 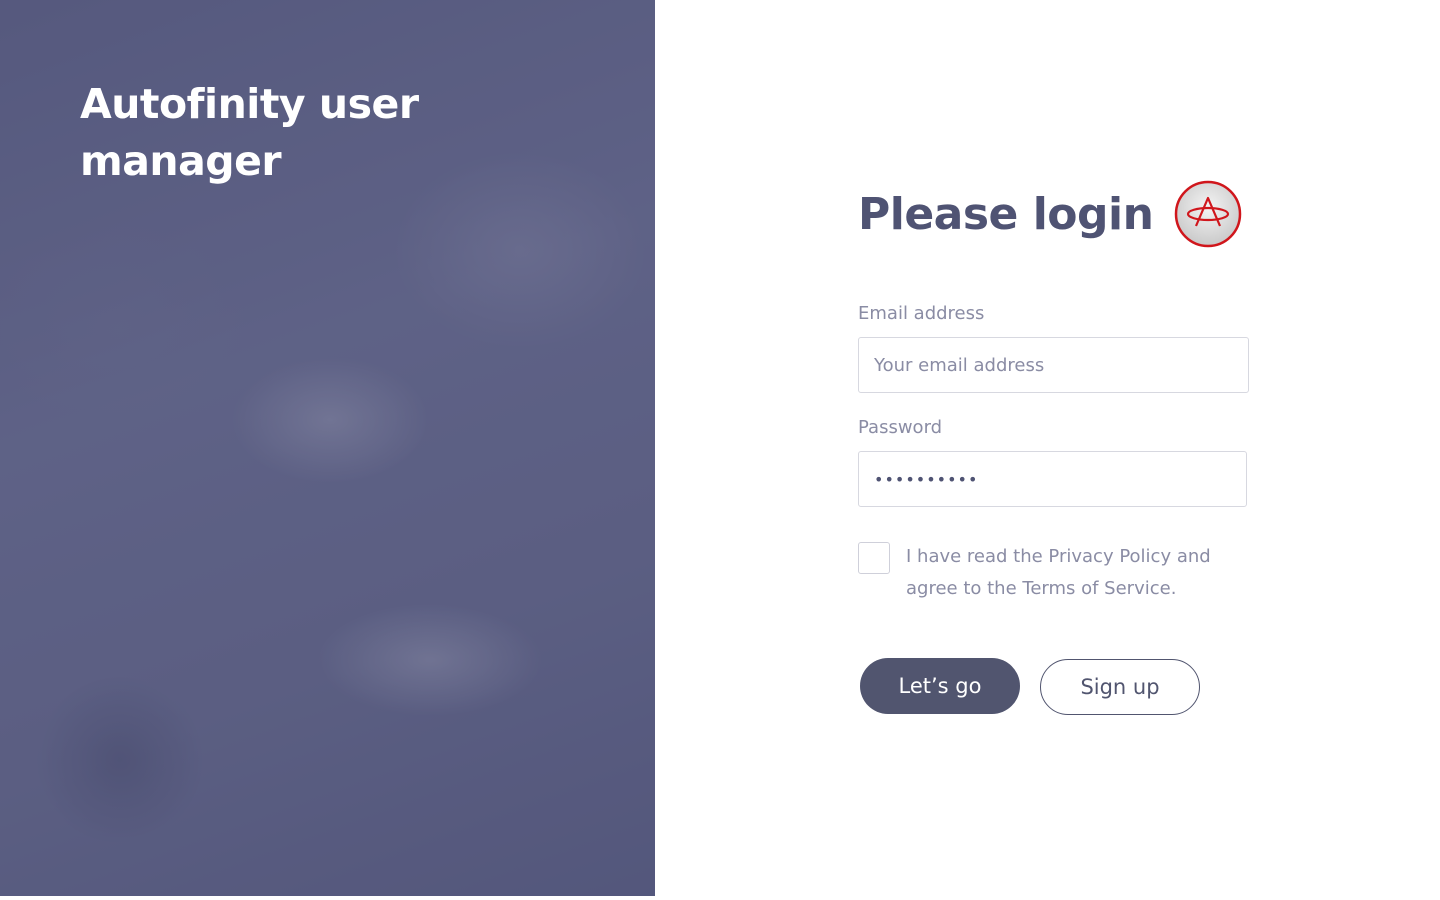 What do you see at coordinates (249, 132) in the screenshot?
I see `app-title: Autofinity user manager` at bounding box center [249, 132].